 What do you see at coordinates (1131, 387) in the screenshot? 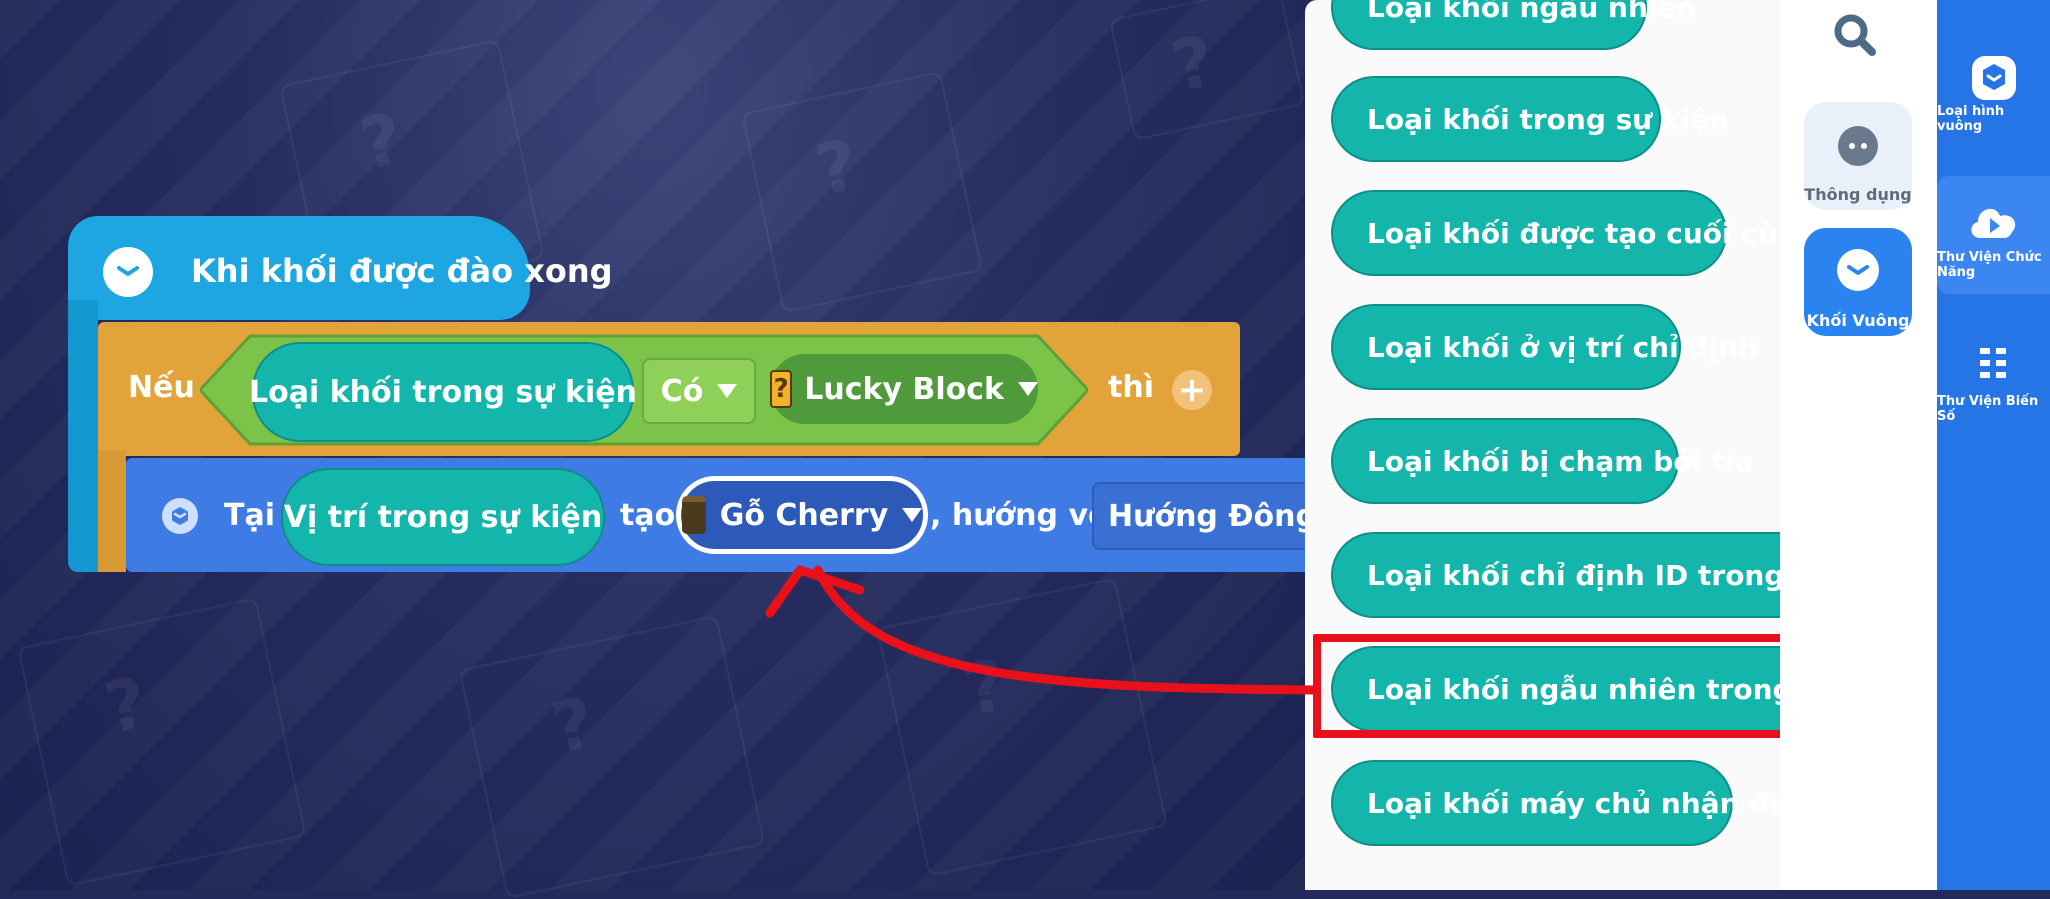
I see `then-label: thì` at bounding box center [1131, 387].